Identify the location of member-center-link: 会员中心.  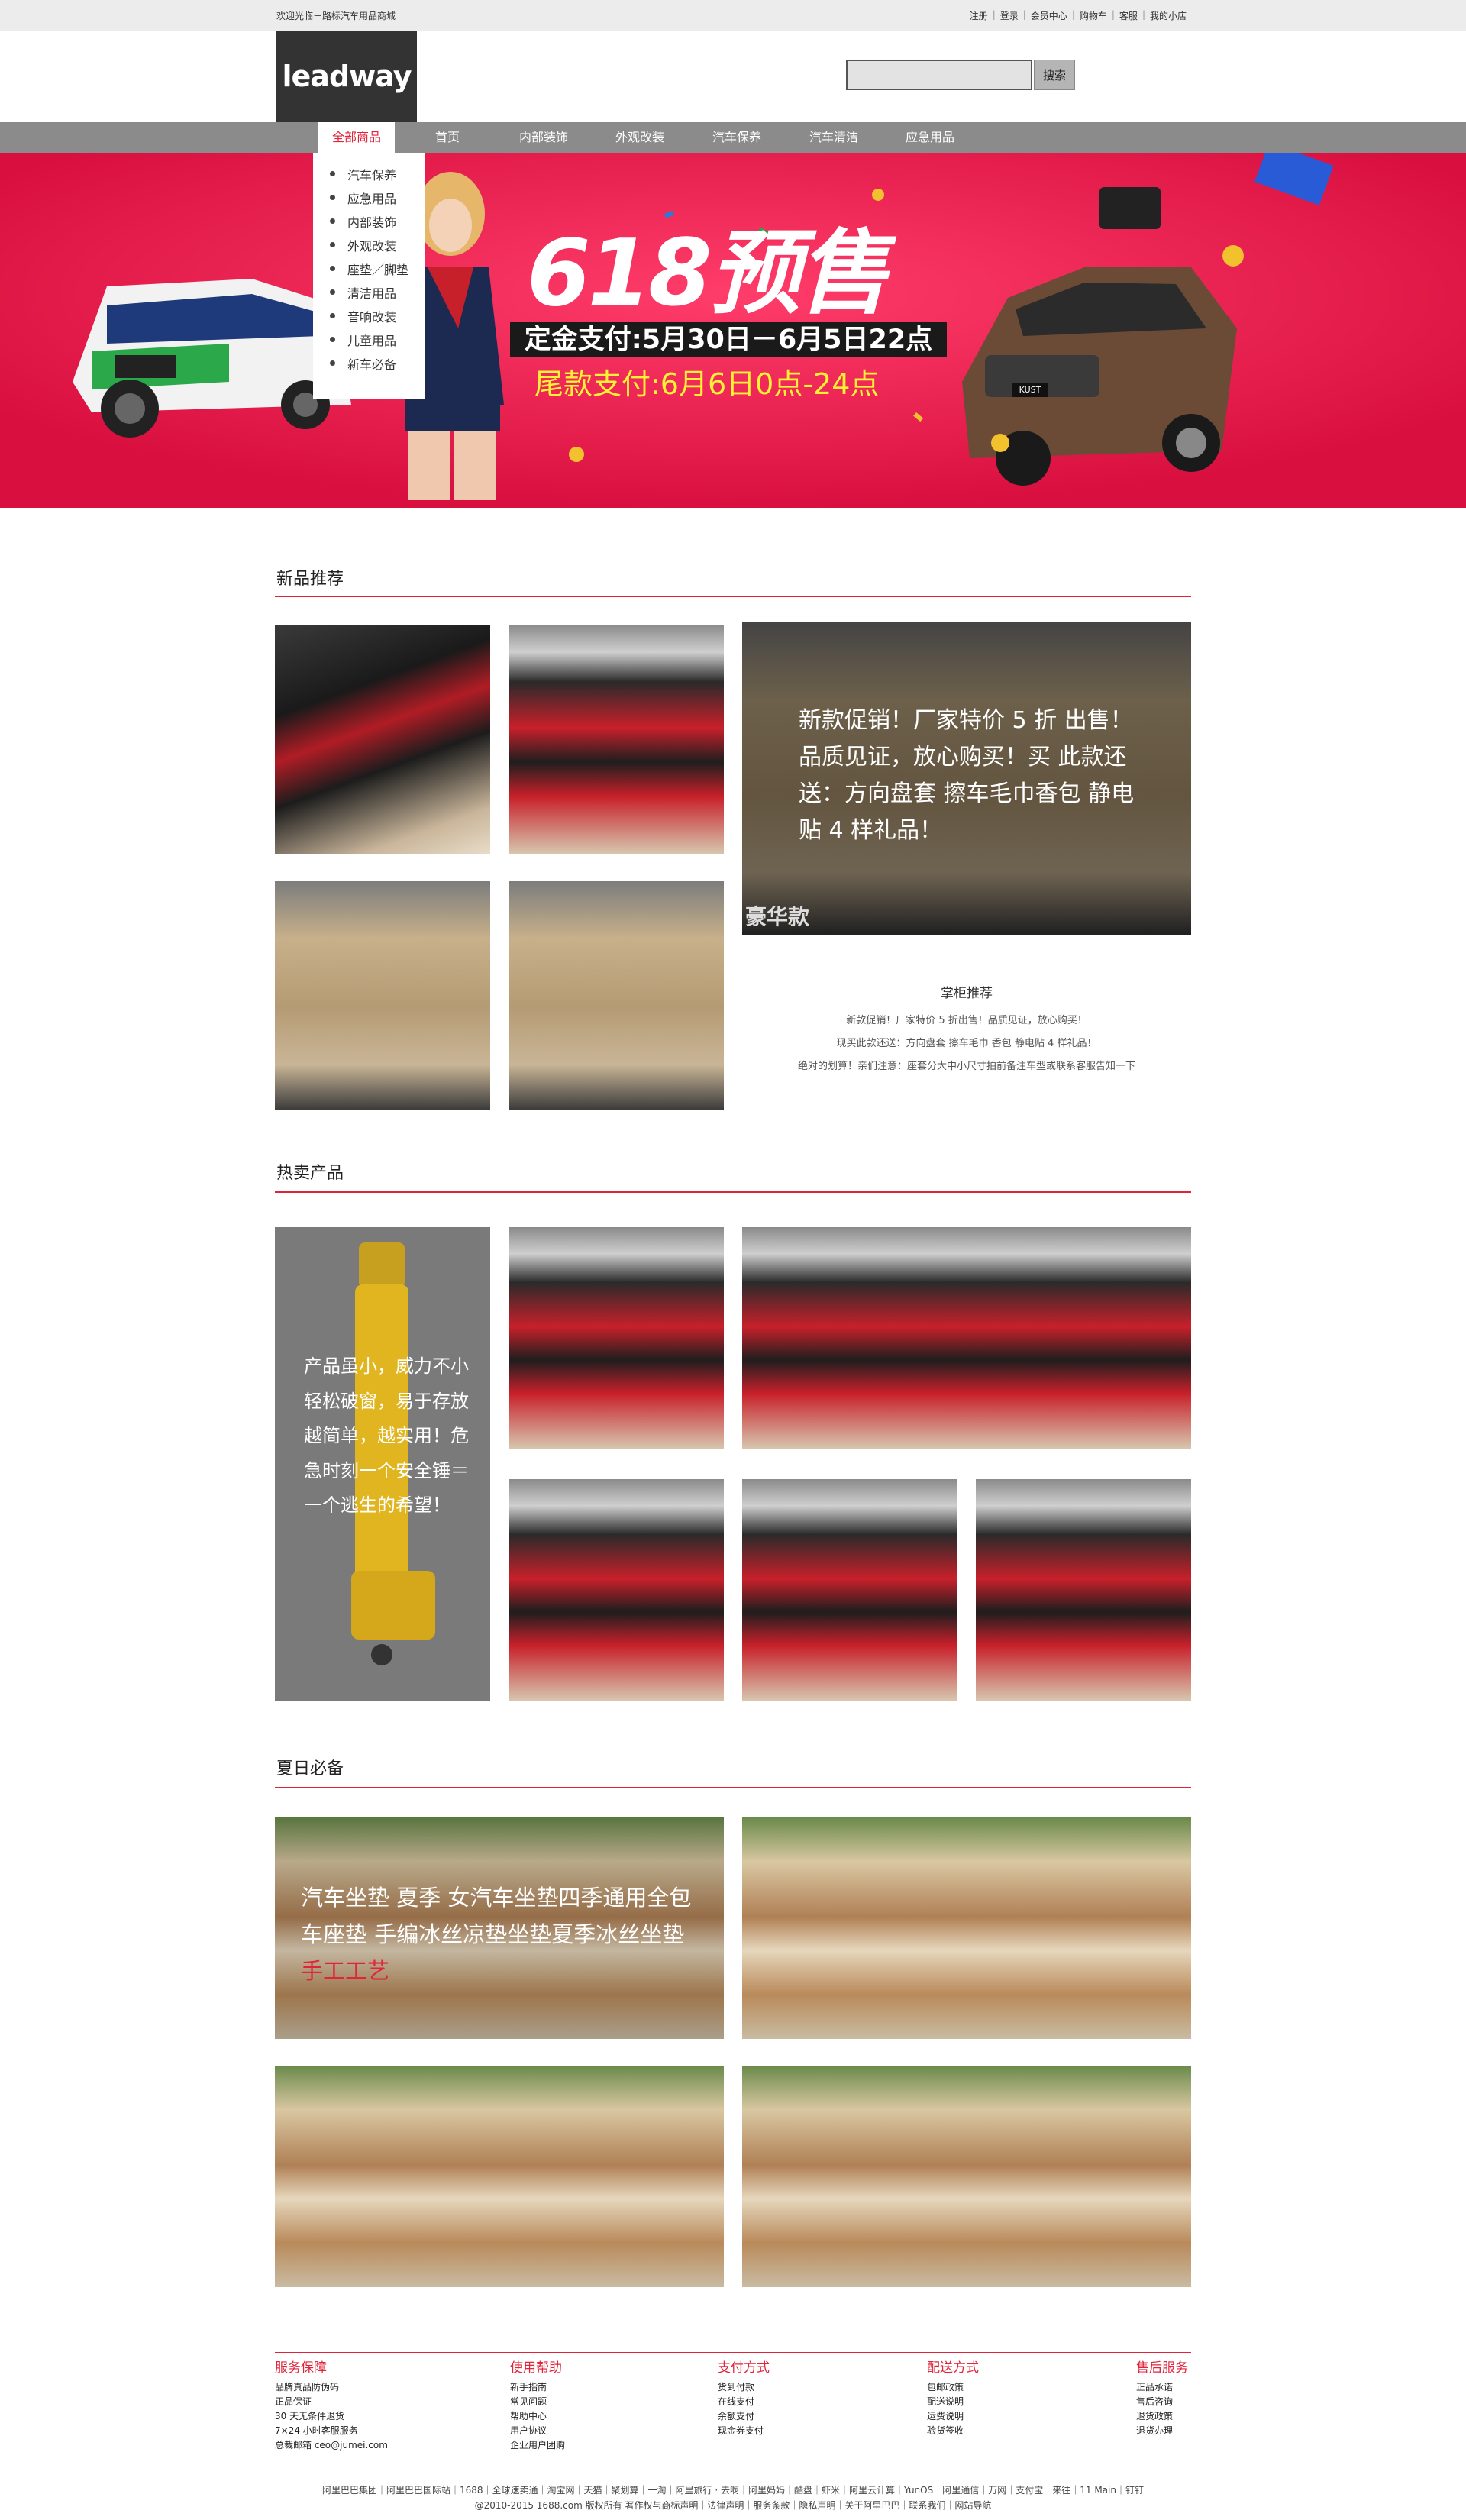
(1049, 15).